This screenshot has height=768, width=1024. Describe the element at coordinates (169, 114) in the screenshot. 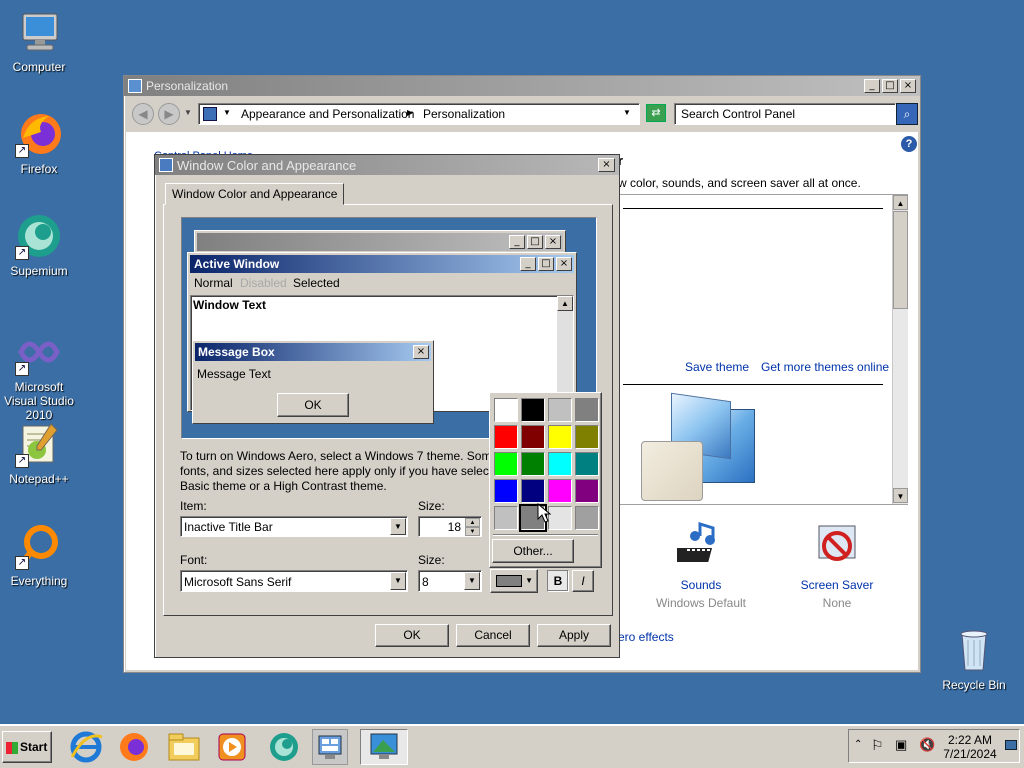

I see `forward-button: ▶` at that location.